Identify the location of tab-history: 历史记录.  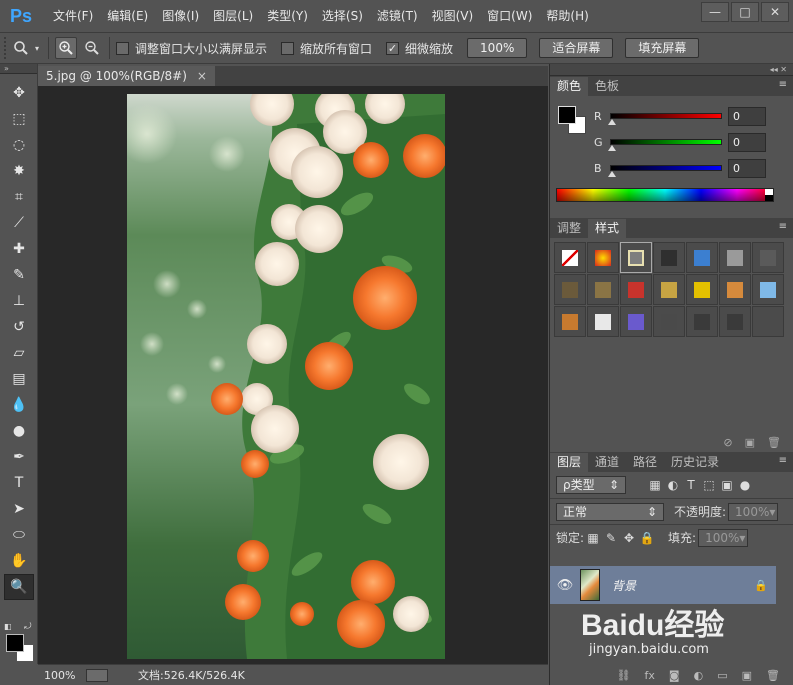
(695, 462).